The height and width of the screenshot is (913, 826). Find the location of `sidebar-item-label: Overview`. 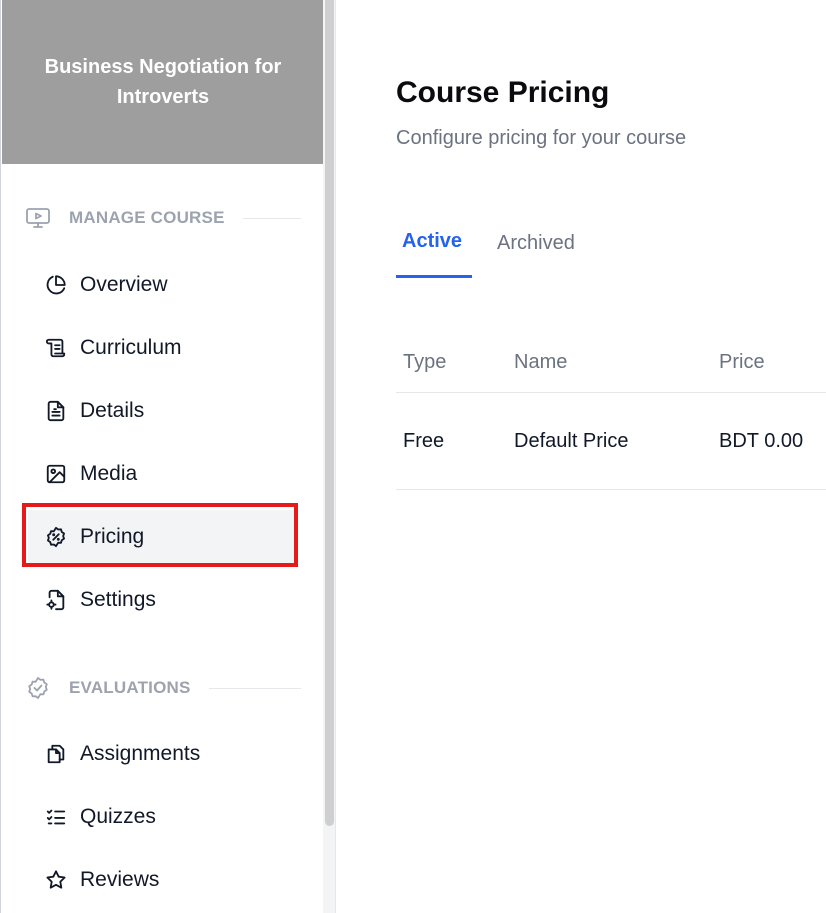

sidebar-item-label: Overview is located at coordinates (124, 284).